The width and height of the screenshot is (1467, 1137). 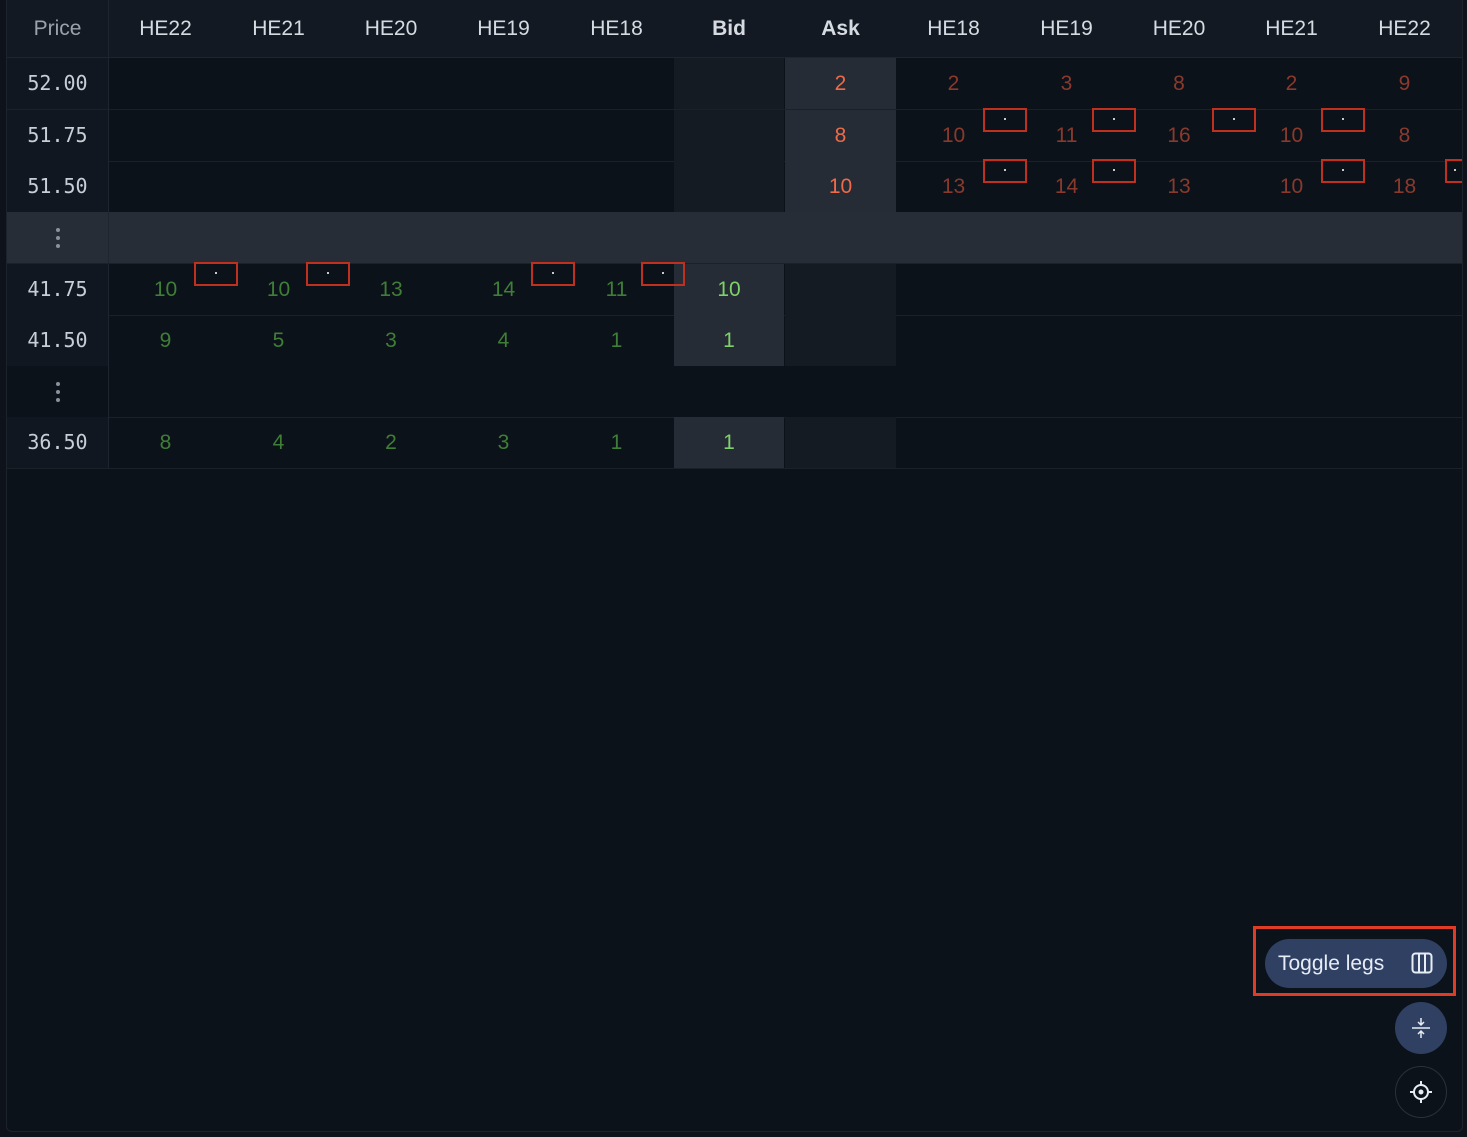 I want to click on ask-size: 2, so click(x=840, y=83).